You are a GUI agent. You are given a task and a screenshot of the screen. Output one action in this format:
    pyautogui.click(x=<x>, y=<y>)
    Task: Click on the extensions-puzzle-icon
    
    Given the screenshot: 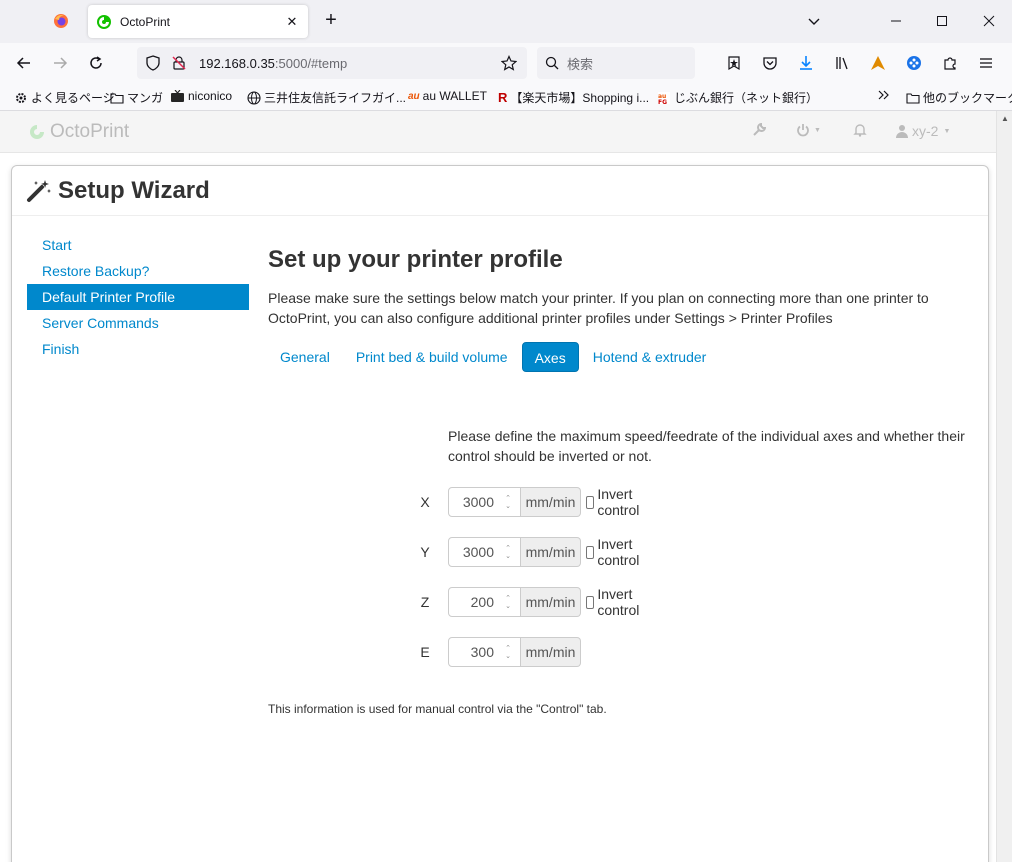 What is the action you would take?
    pyautogui.click(x=950, y=63)
    